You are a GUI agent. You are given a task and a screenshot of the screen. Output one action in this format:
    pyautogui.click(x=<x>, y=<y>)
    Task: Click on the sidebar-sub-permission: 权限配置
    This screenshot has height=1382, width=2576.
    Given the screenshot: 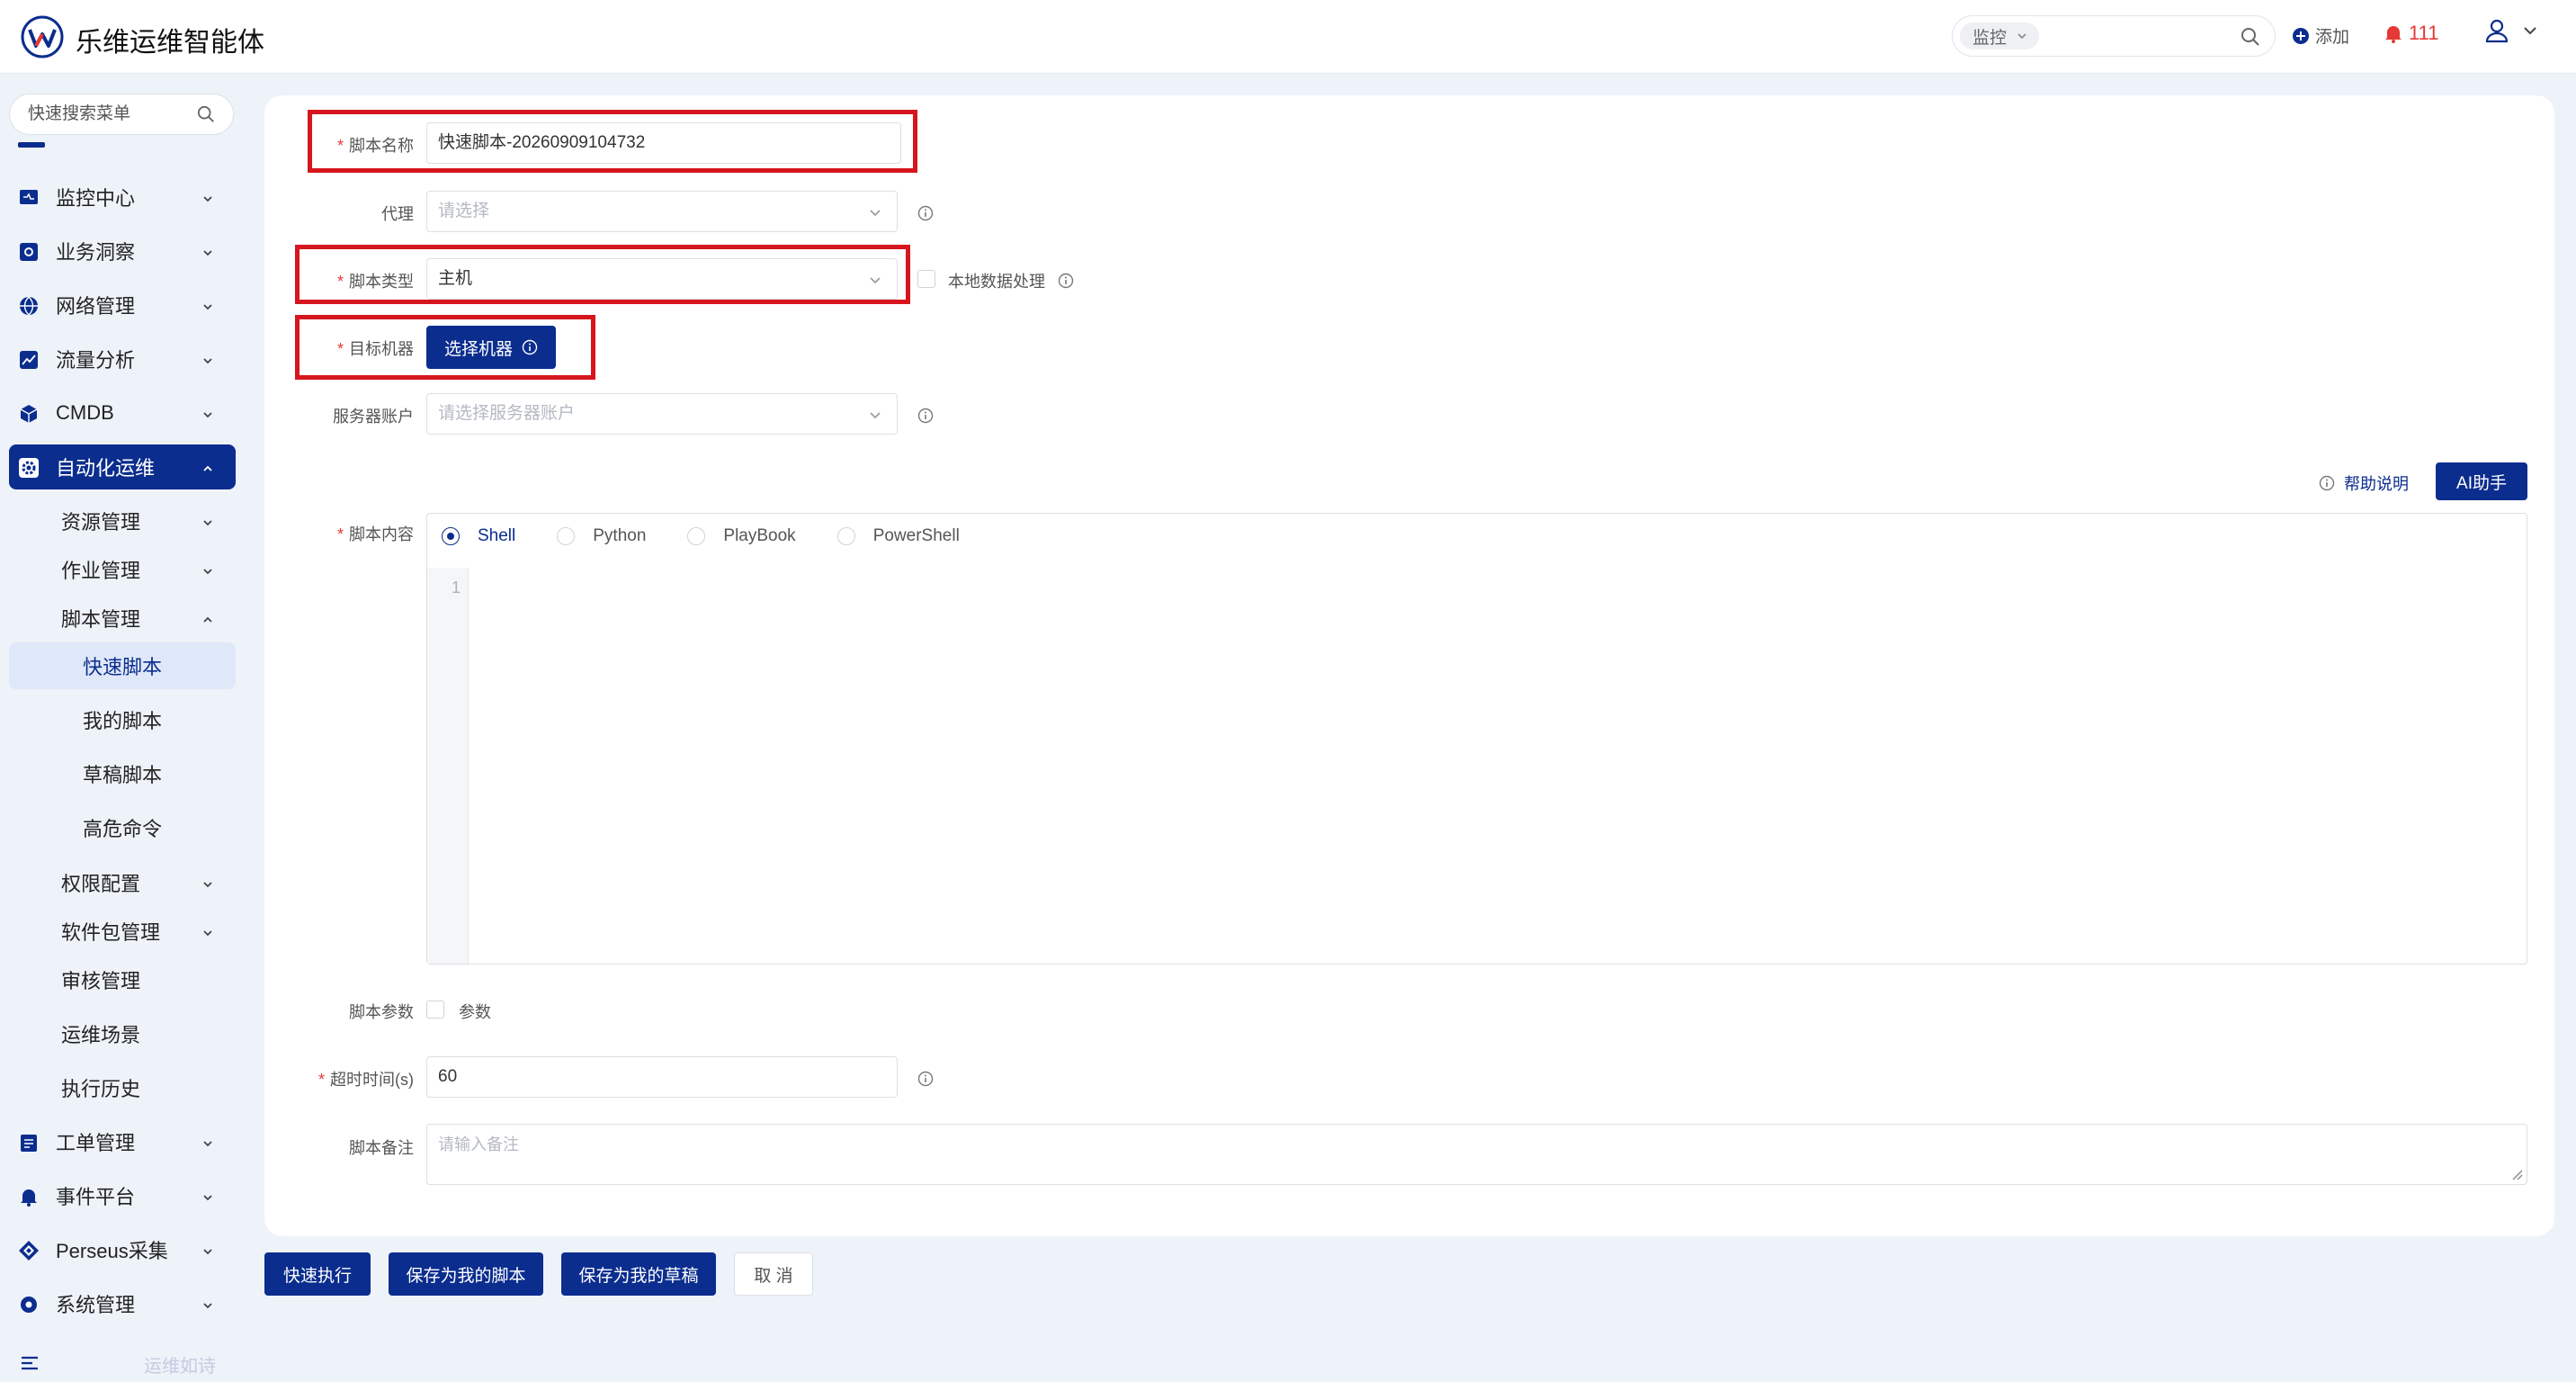 What is the action you would take?
    pyautogui.click(x=122, y=883)
    